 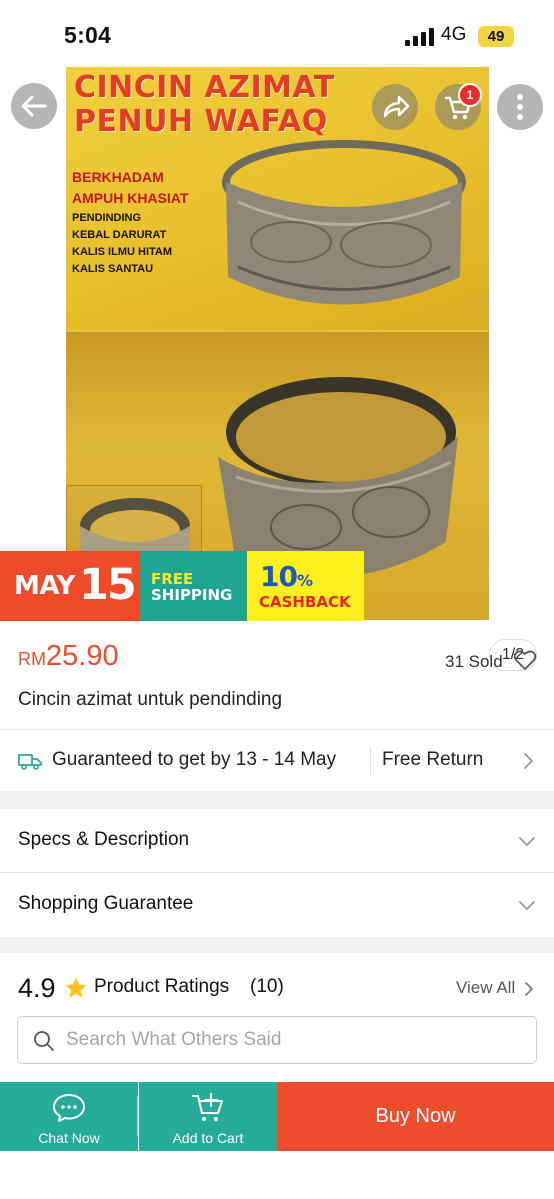 I want to click on network-type: 4G, so click(x=454, y=34).